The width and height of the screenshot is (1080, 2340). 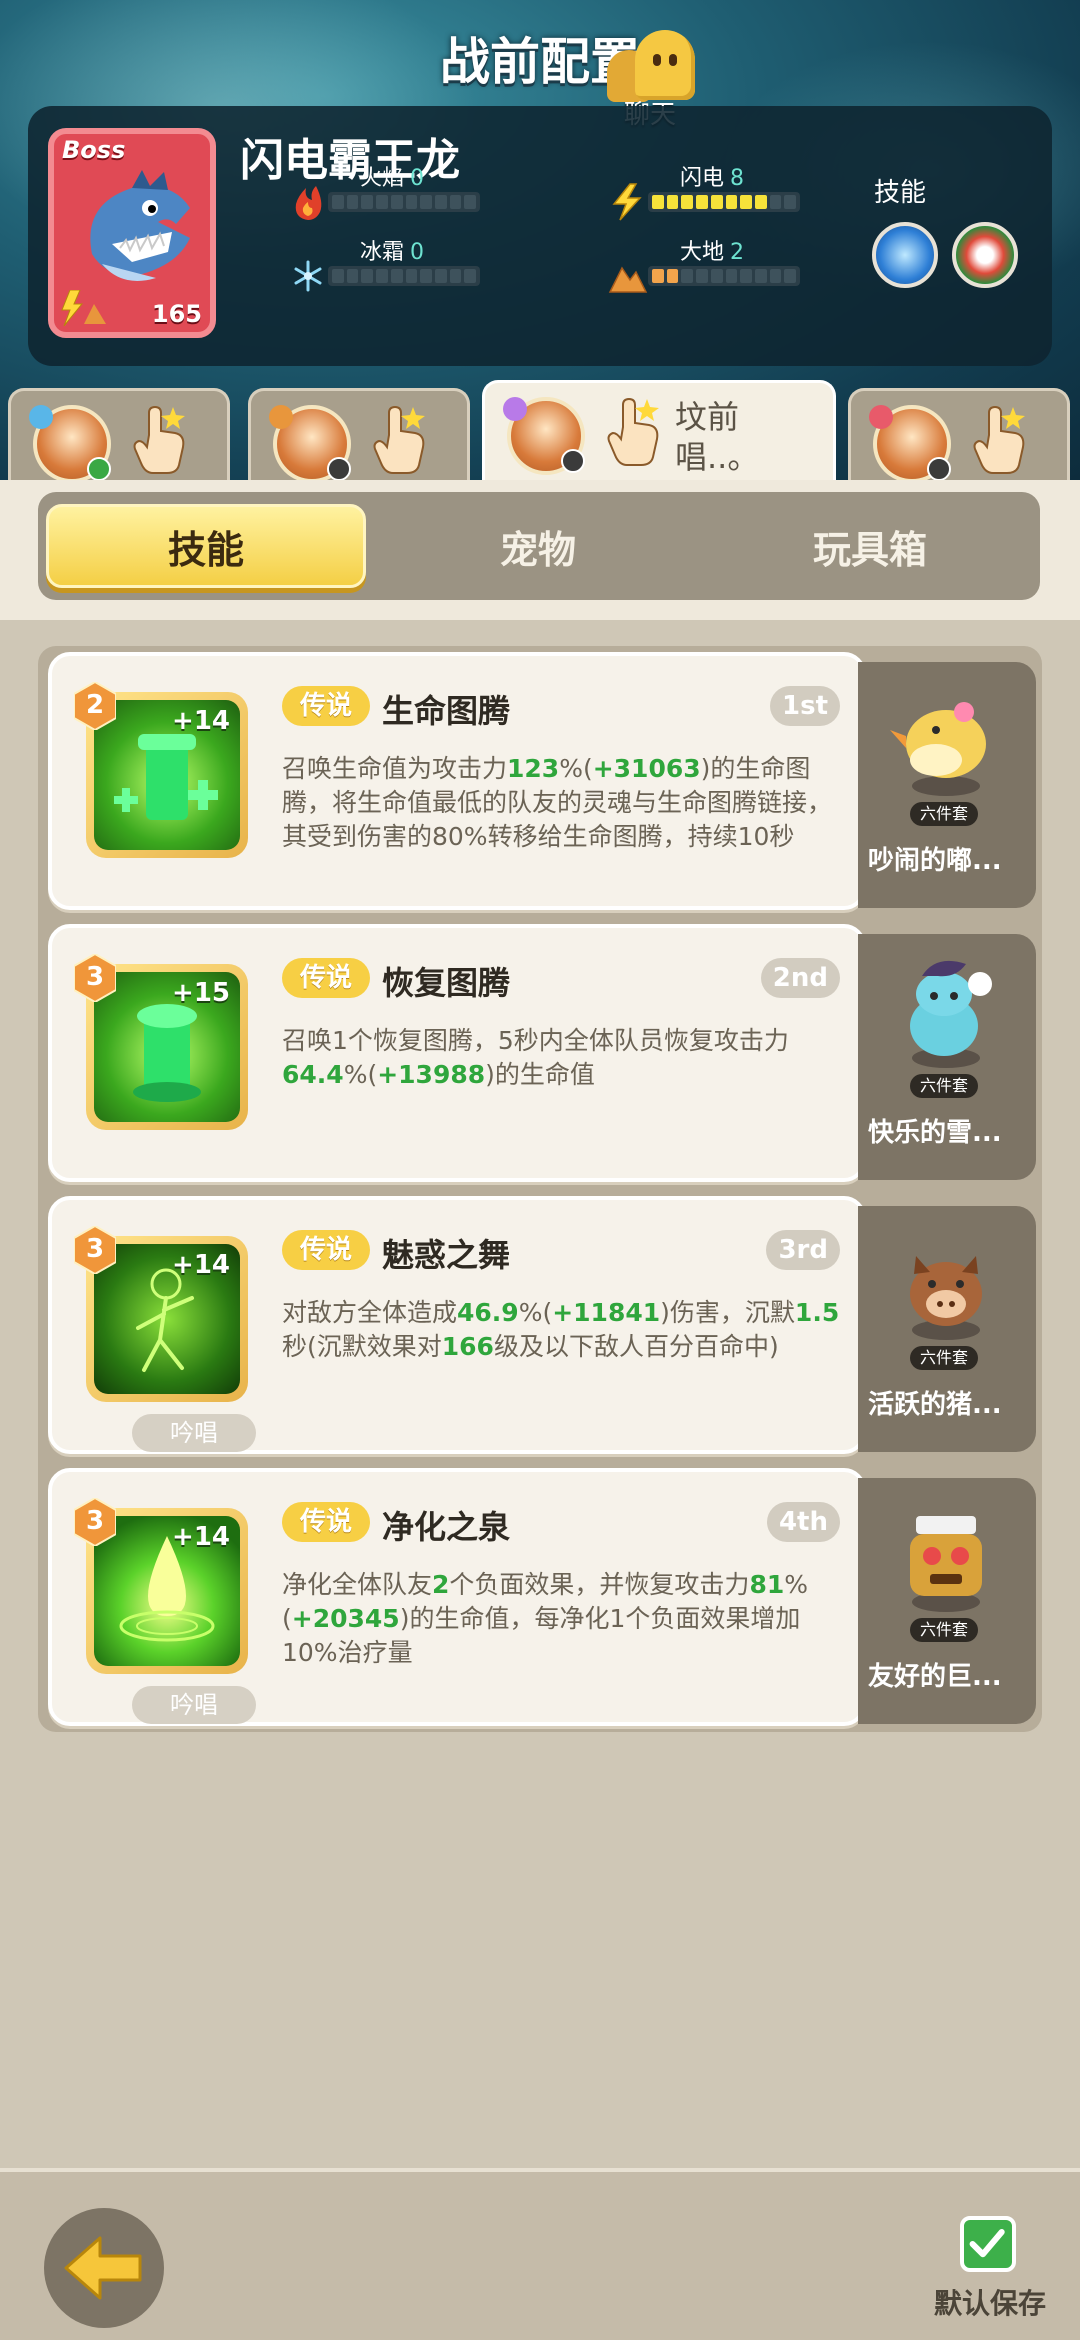 What do you see at coordinates (467, 1346) in the screenshot?
I see `desc-value: 166` at bounding box center [467, 1346].